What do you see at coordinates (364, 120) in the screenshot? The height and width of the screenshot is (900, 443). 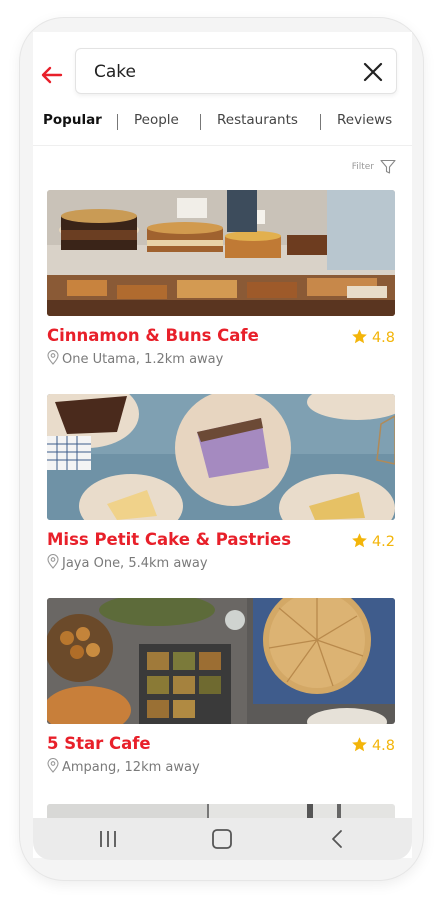 I see `tab-reviews: Reviews` at bounding box center [364, 120].